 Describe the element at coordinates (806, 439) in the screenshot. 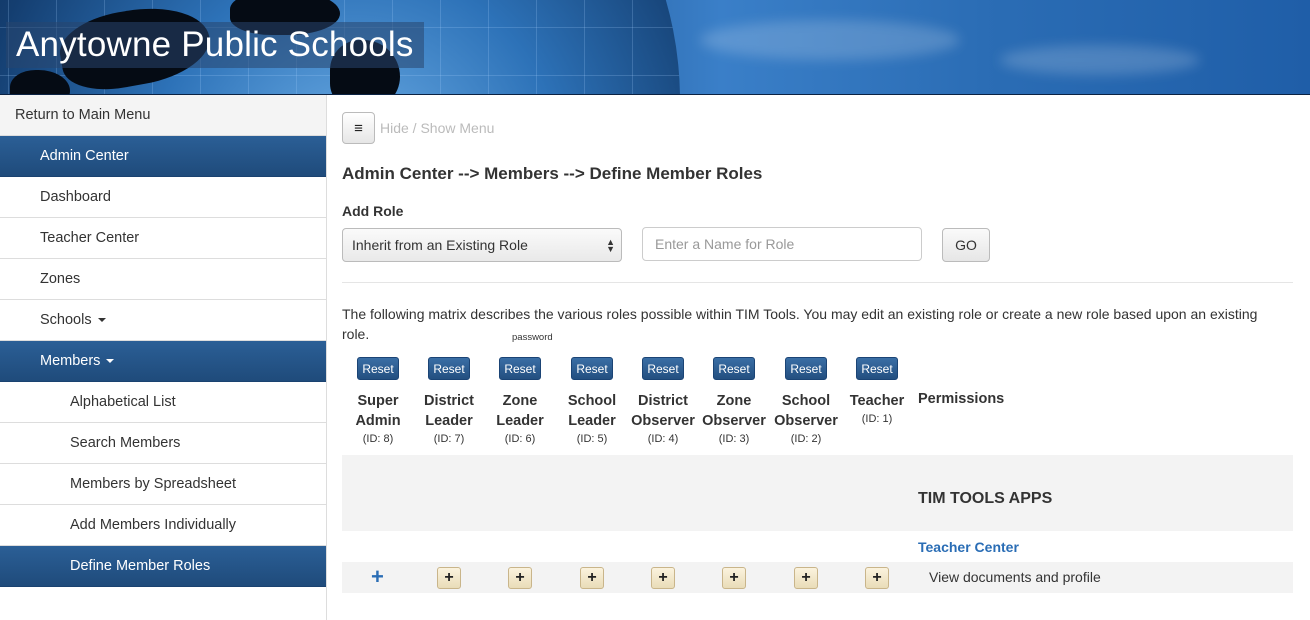

I see `role-id: (ID: 2)` at that location.